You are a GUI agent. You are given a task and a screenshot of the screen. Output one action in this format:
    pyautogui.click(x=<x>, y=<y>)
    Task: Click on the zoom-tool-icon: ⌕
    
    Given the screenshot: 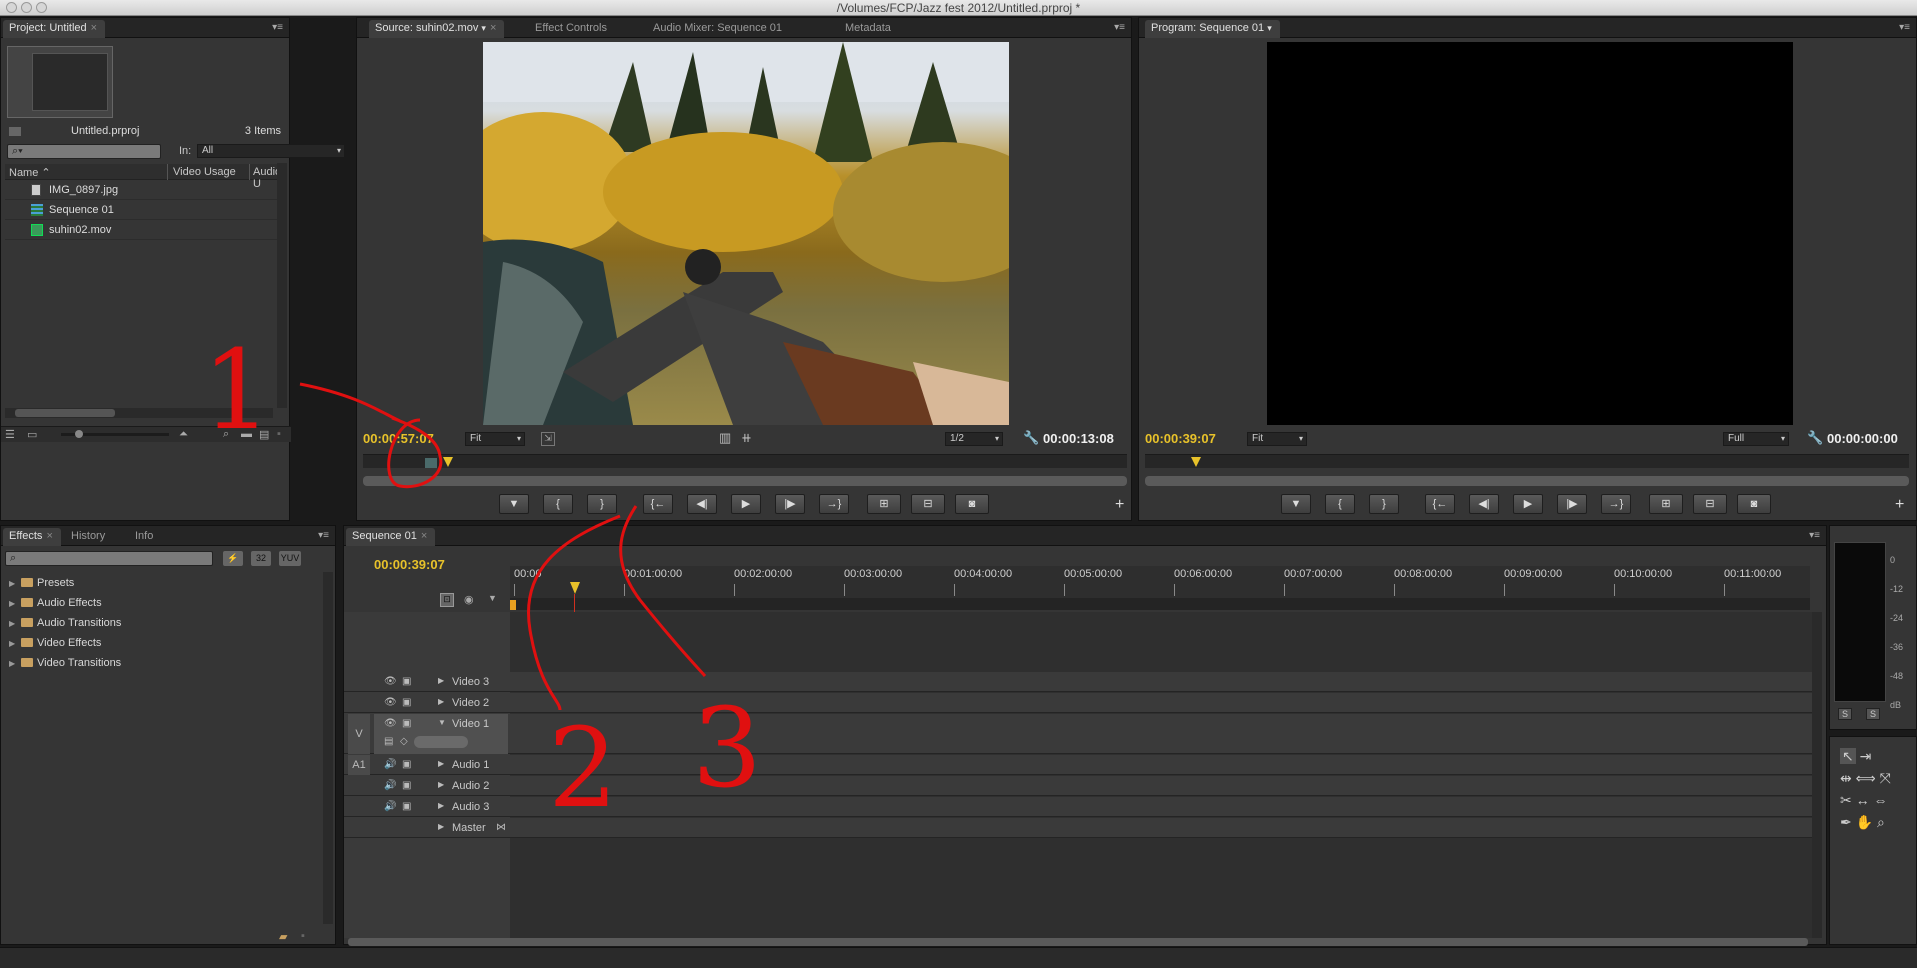 What is the action you would take?
    pyautogui.click(x=1881, y=822)
    